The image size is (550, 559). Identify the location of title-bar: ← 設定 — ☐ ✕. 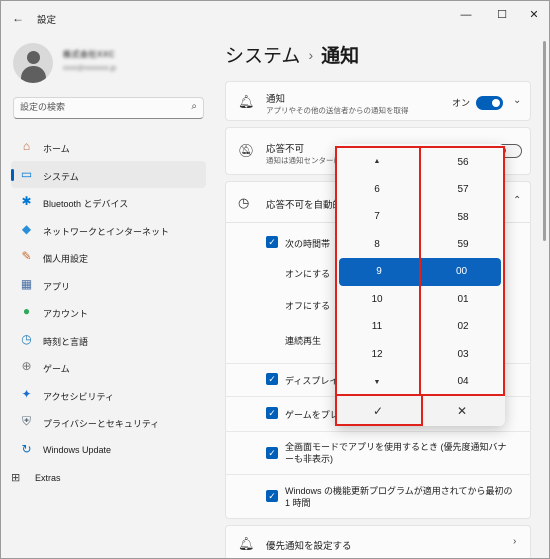
(275, 17).